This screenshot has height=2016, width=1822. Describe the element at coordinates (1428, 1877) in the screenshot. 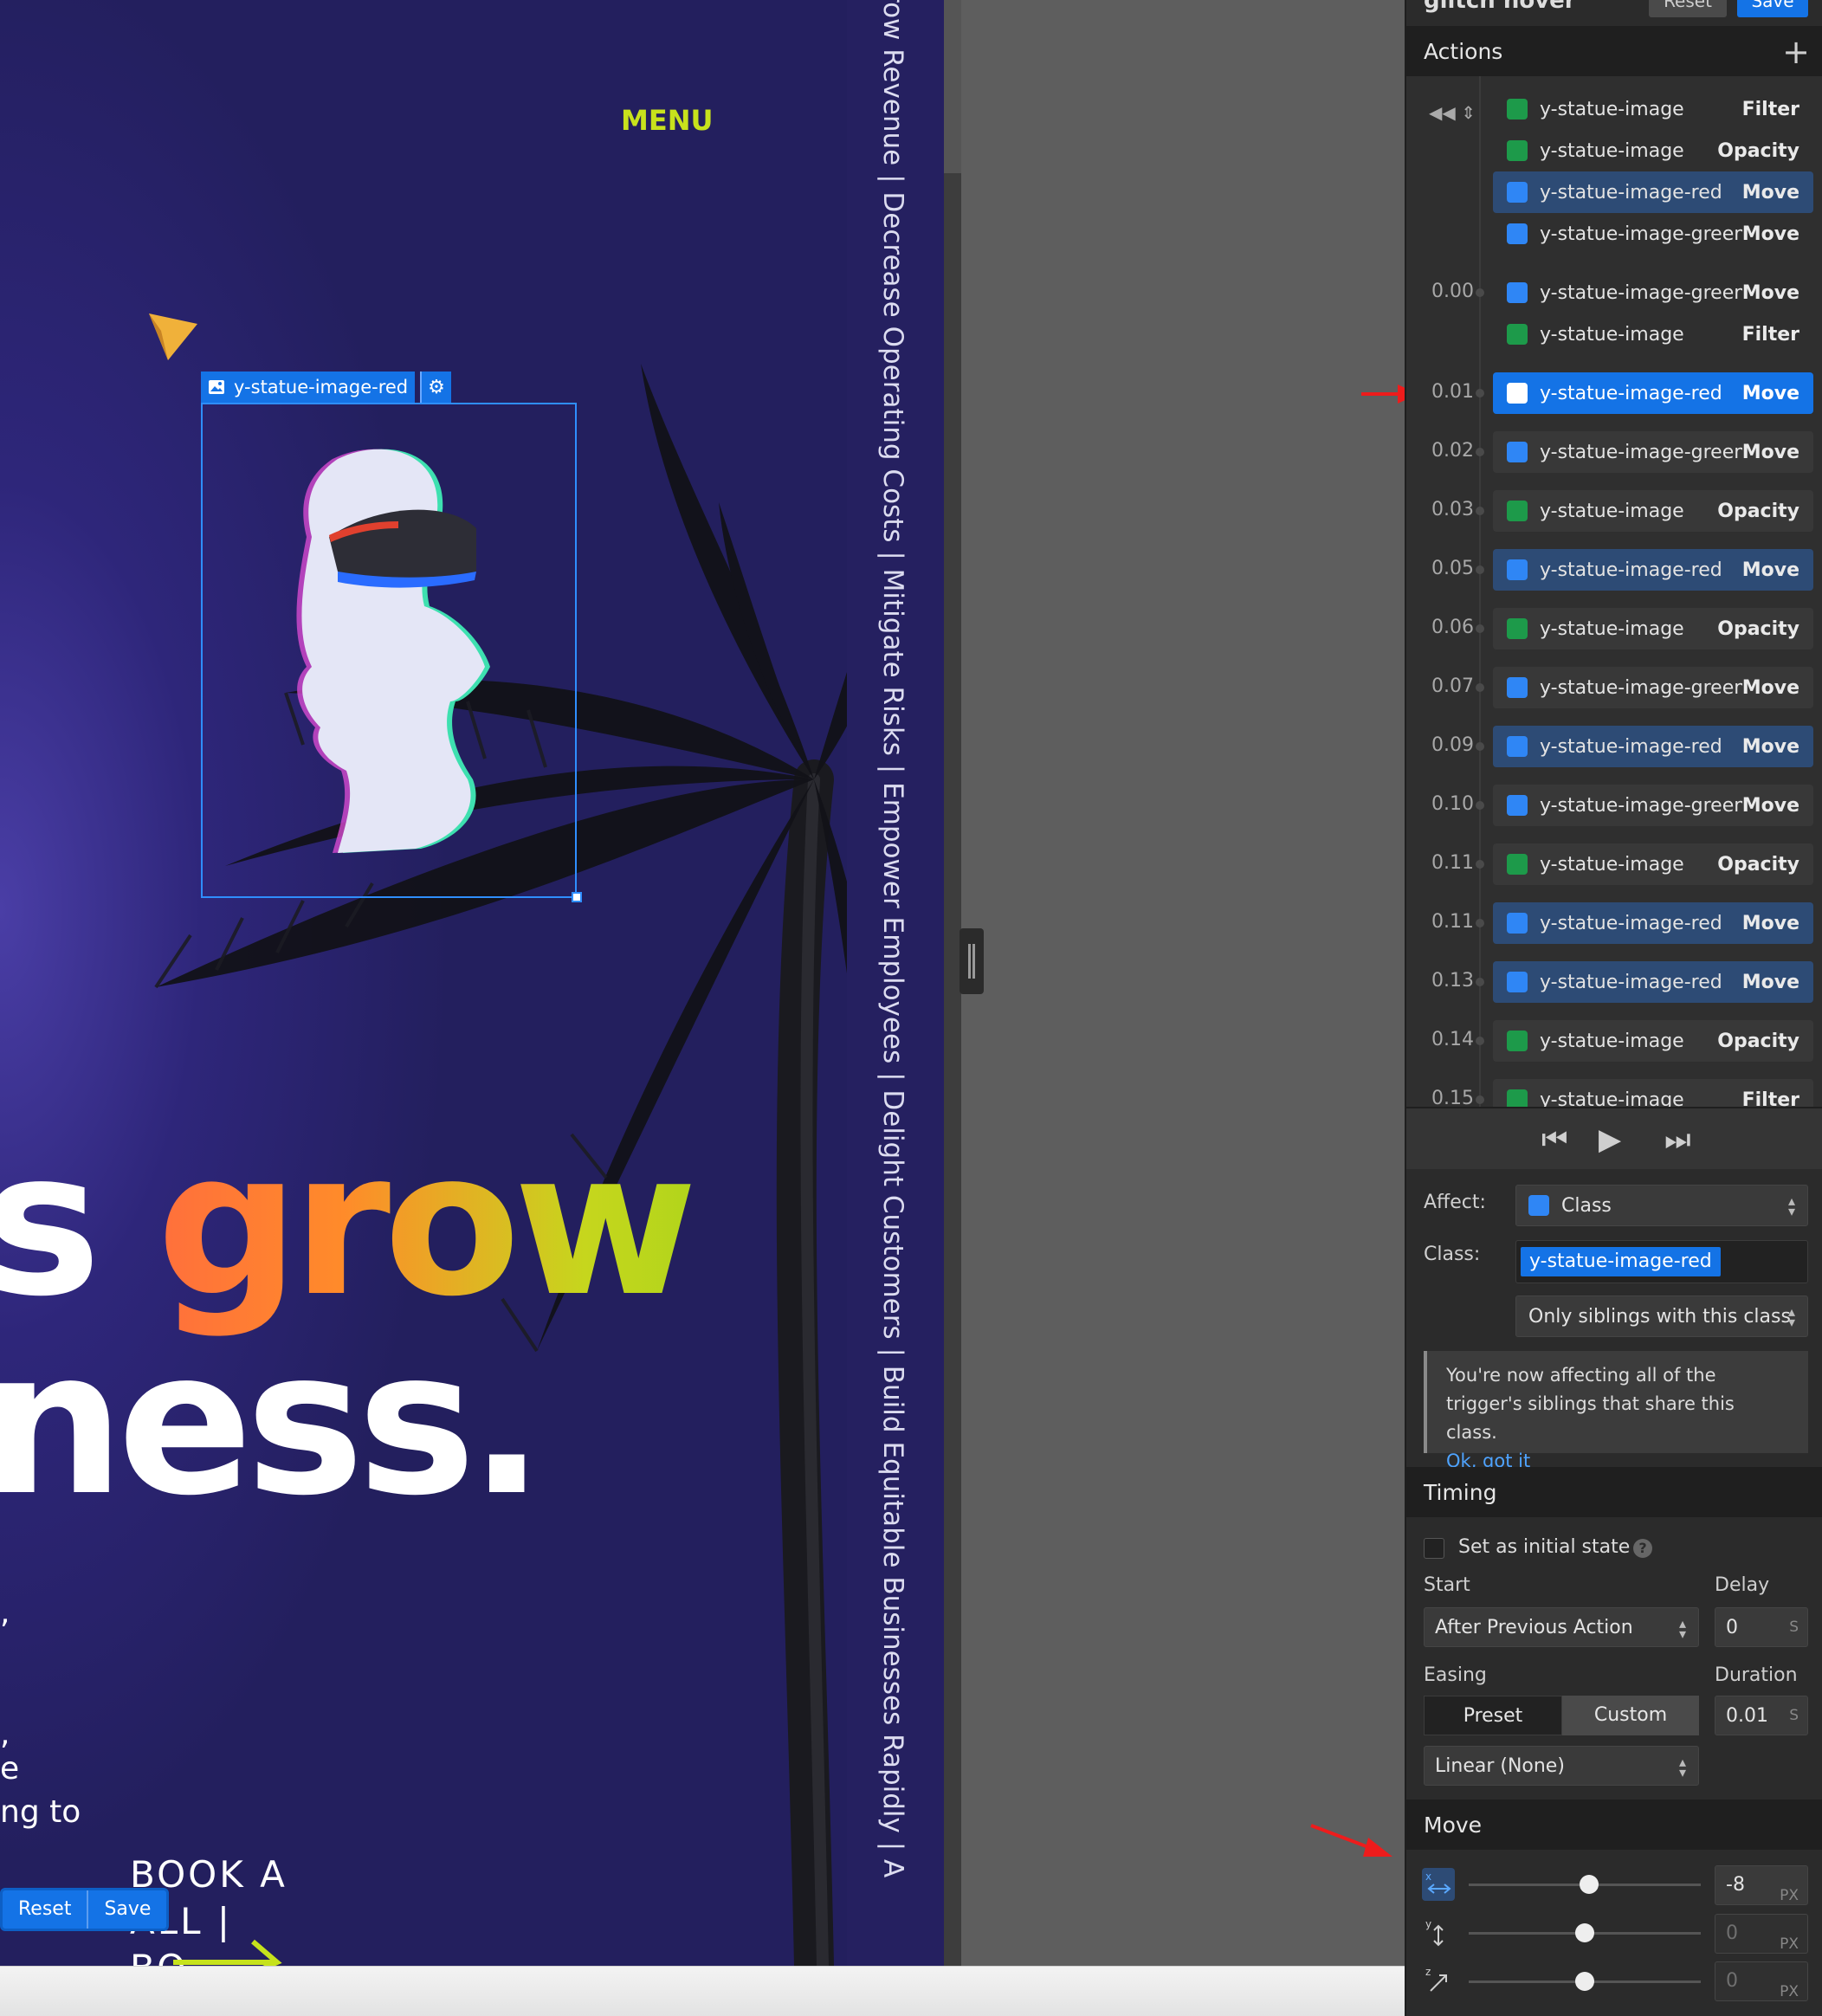

I see `svg-text: x` at that location.